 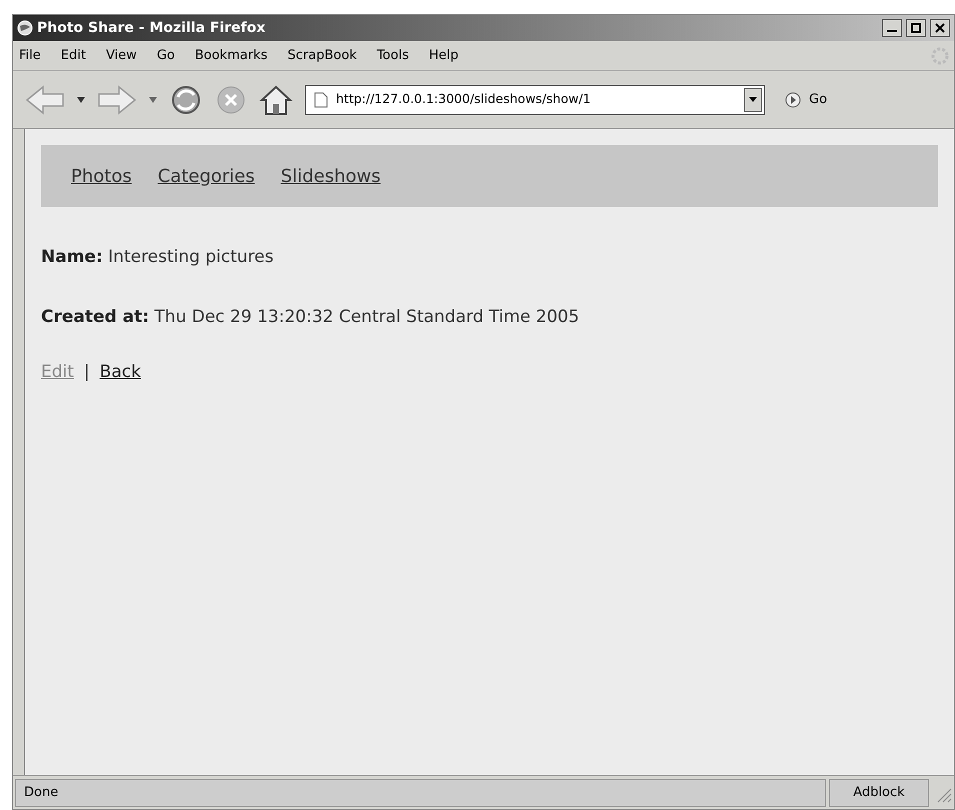 What do you see at coordinates (231, 100) in the screenshot?
I see `stop-icon` at bounding box center [231, 100].